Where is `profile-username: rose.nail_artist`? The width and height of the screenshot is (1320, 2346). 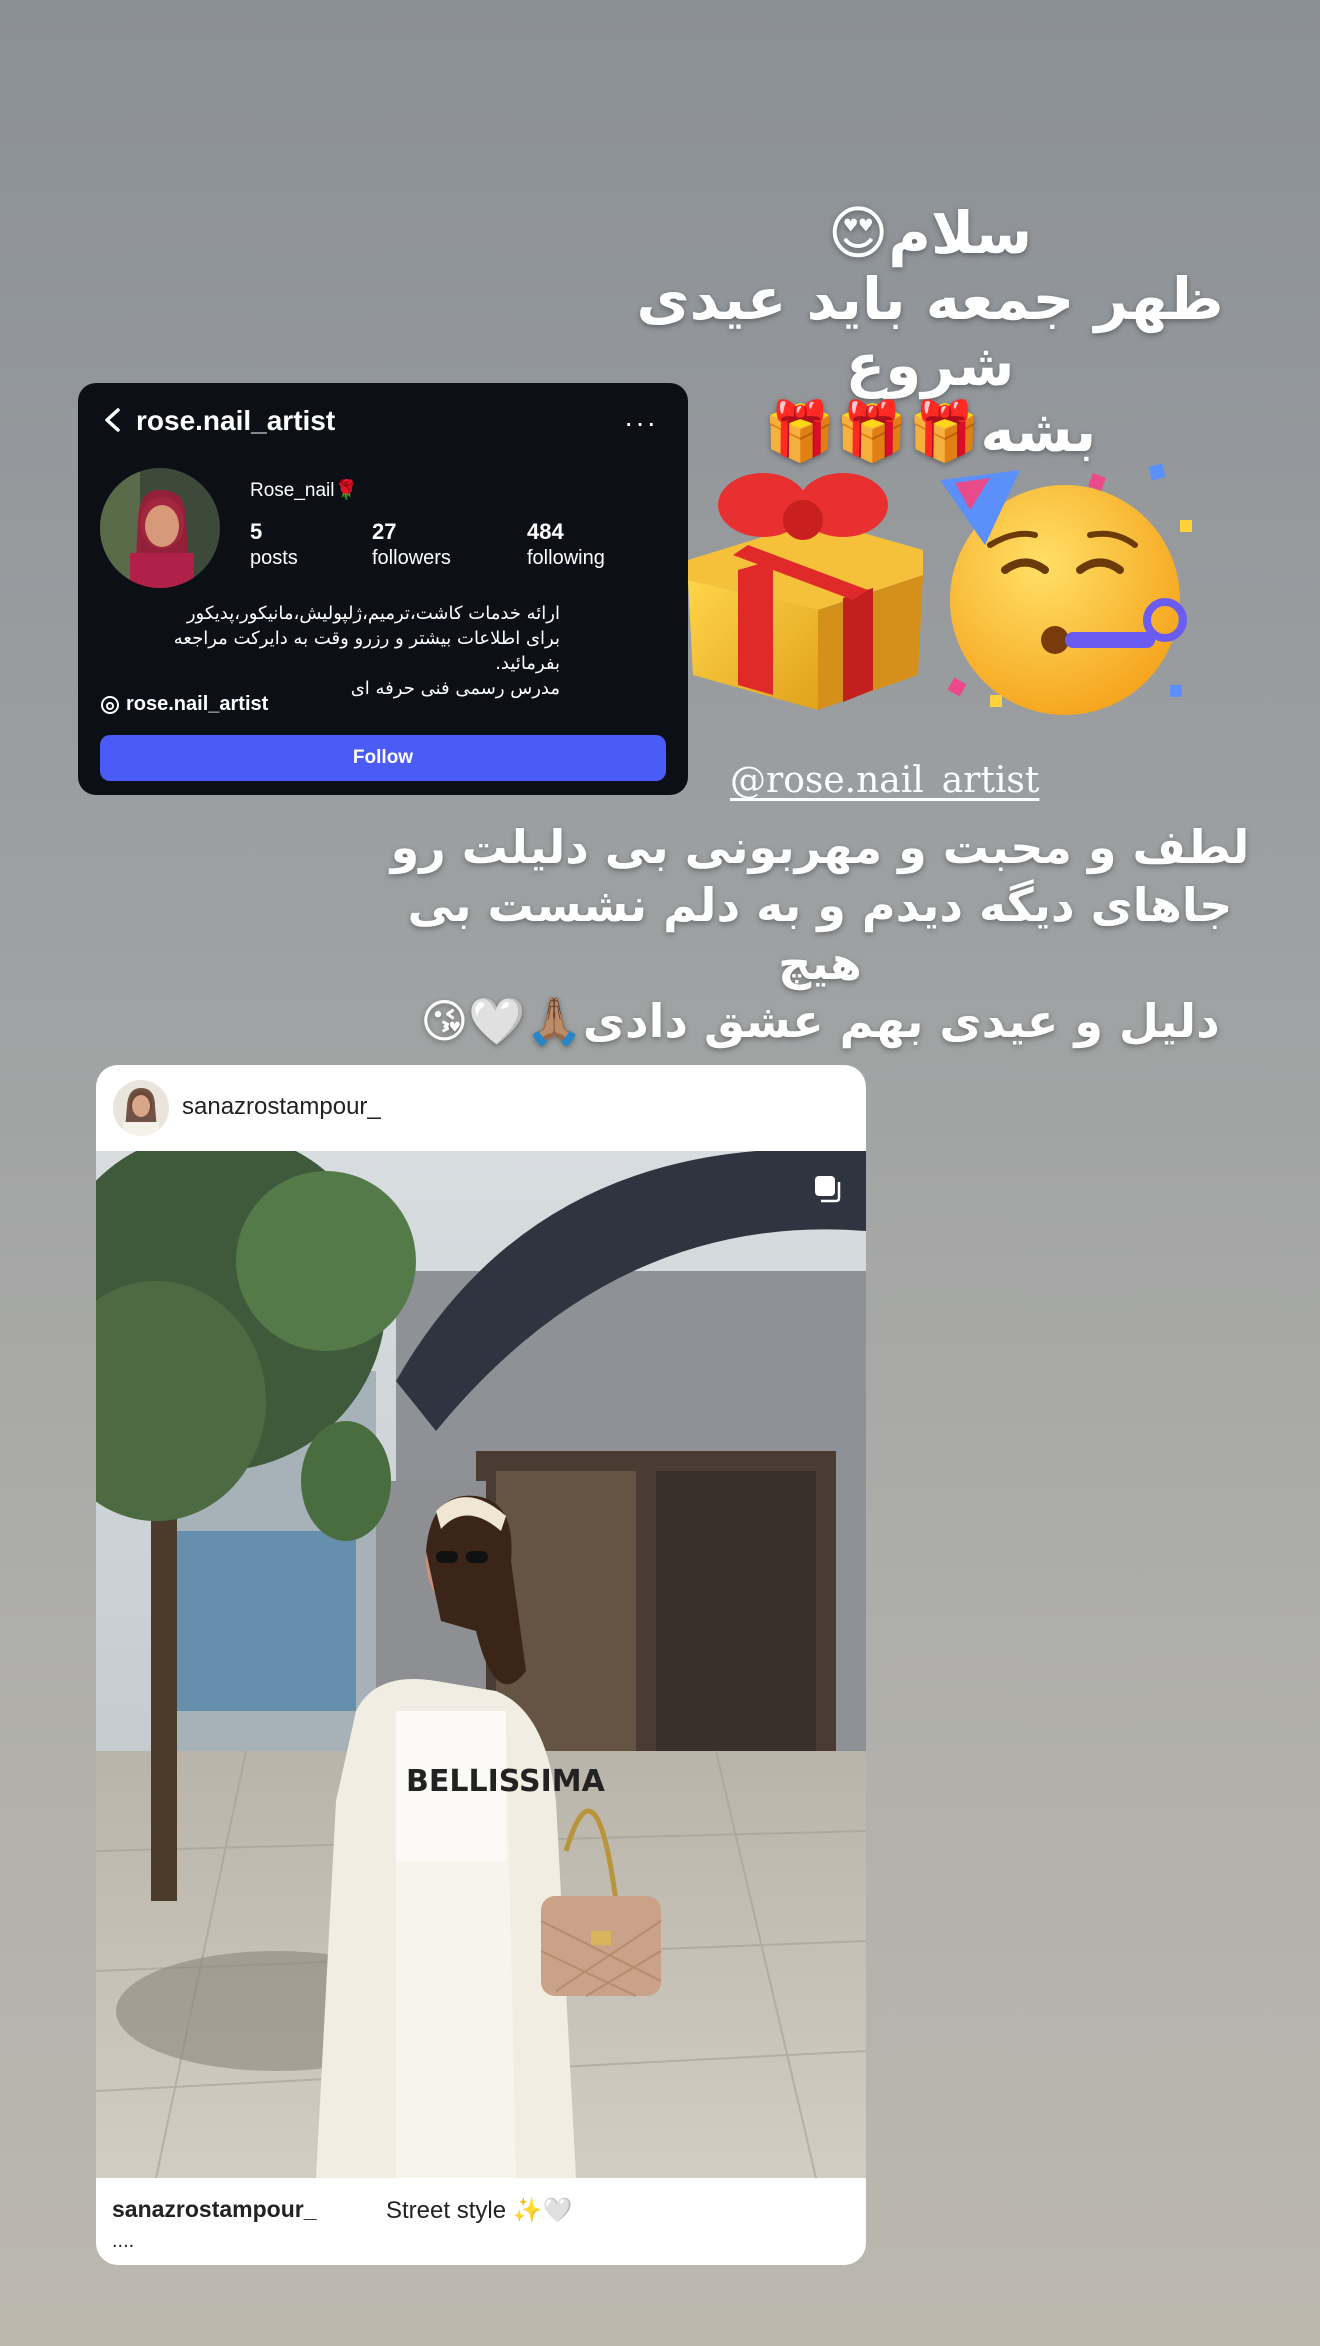 profile-username: rose.nail_artist is located at coordinates (236, 420).